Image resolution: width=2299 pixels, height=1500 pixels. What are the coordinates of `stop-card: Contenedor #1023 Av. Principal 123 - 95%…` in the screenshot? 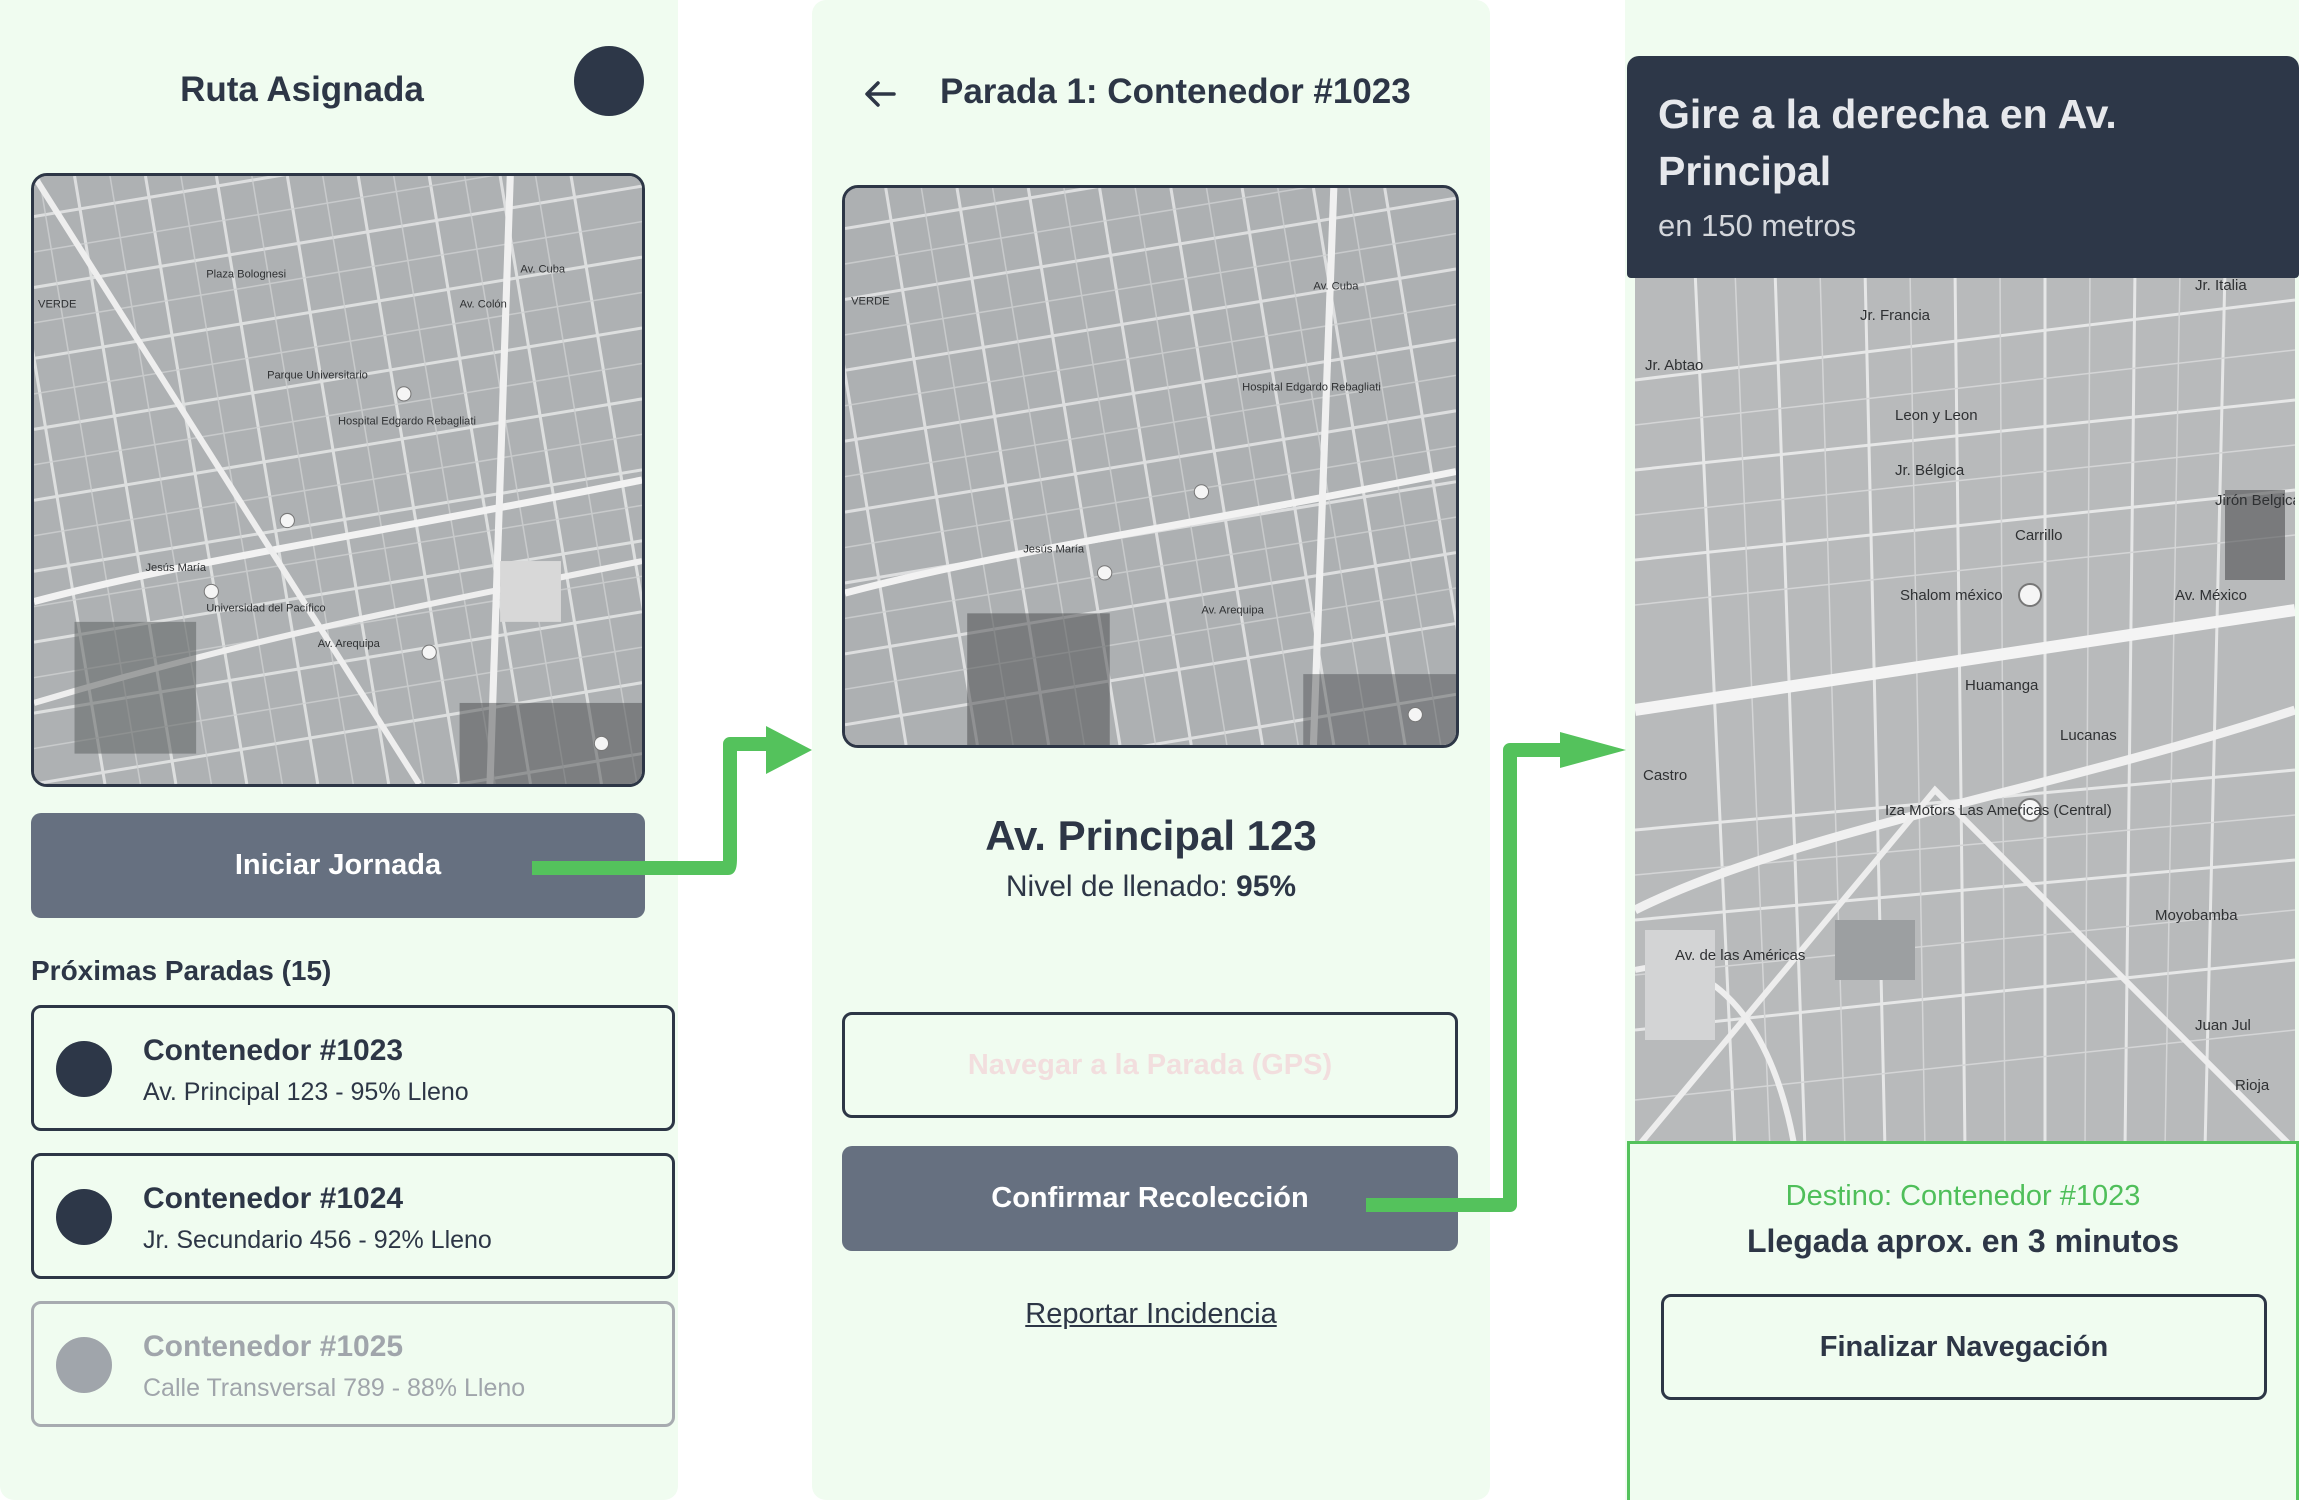 It's located at (353, 1068).